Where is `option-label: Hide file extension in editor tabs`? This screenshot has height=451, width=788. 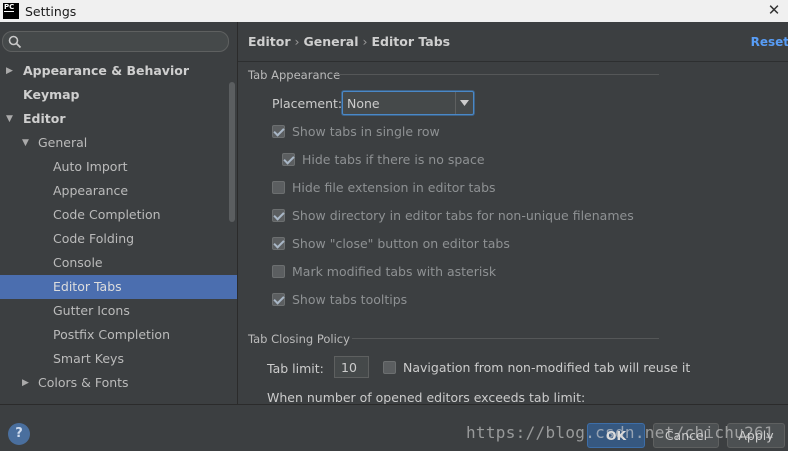 option-label: Hide file extension in editor tabs is located at coordinates (394, 187).